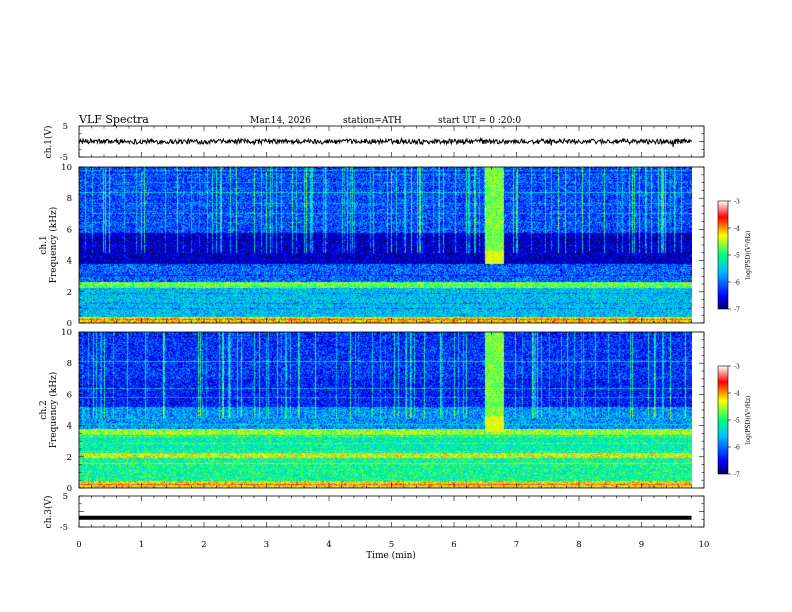 This screenshot has width=792, height=612. I want to click on ch2-colorbar: -3 -4 -5 -6 -7 log(PSD)(V²/Hz), so click(734, 421).